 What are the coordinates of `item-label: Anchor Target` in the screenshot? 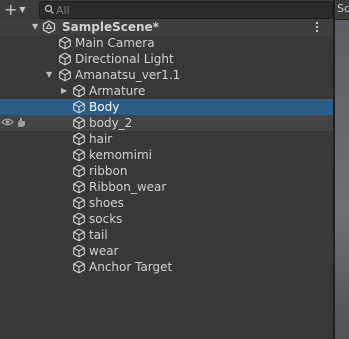 It's located at (131, 267).